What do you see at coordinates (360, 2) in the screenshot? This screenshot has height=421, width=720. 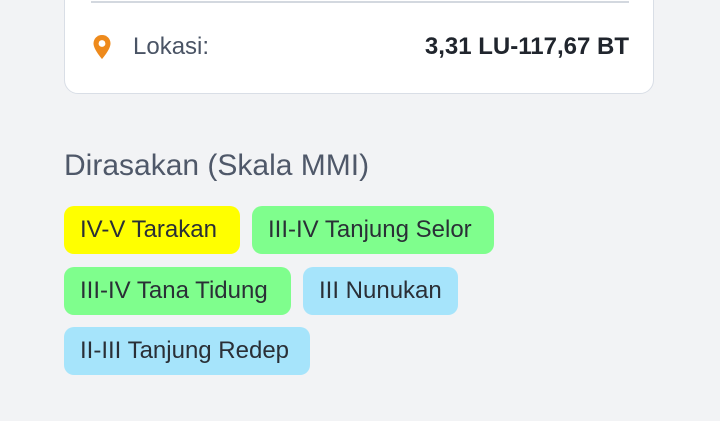 I see `divider` at bounding box center [360, 2].